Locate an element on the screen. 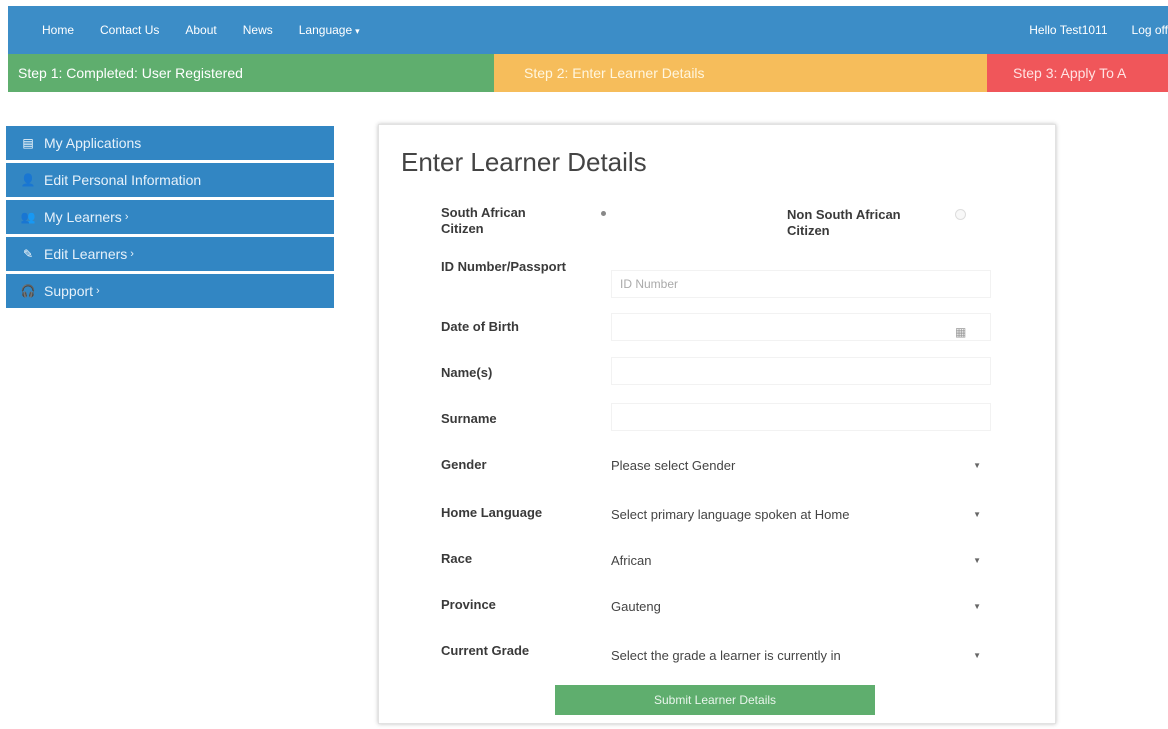 This screenshot has width=1168, height=729. nav-news: News is located at coordinates (258, 30).